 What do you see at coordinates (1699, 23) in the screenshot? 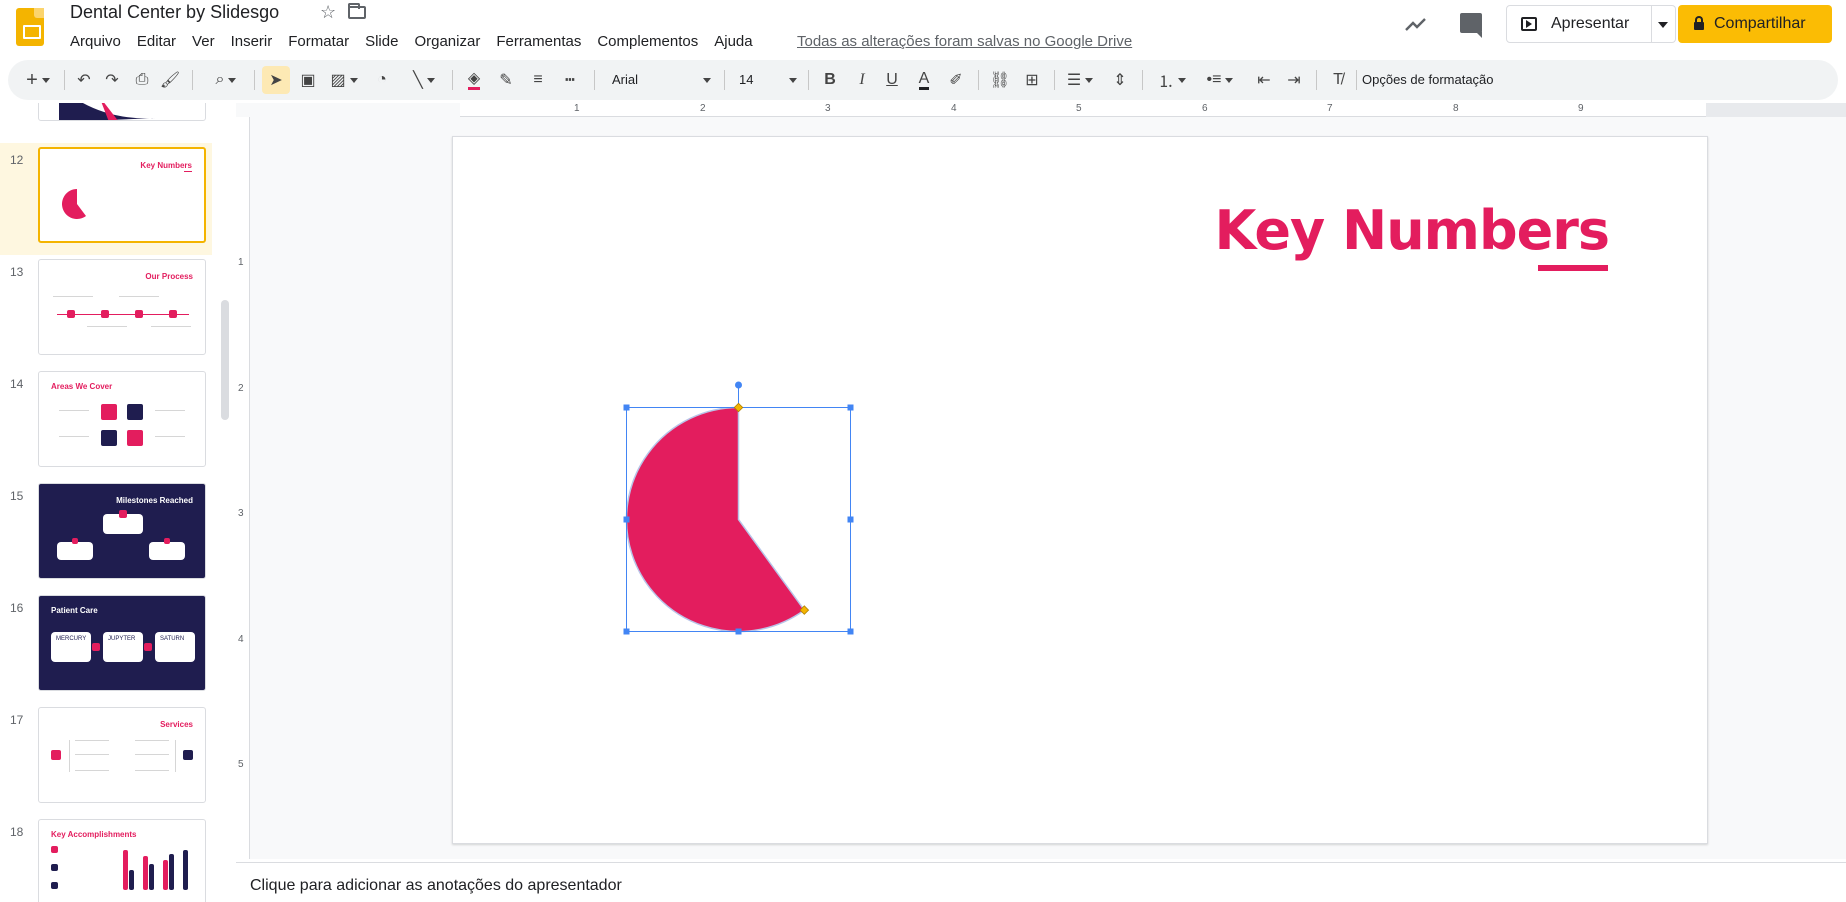
I see `lock-icon` at bounding box center [1699, 23].